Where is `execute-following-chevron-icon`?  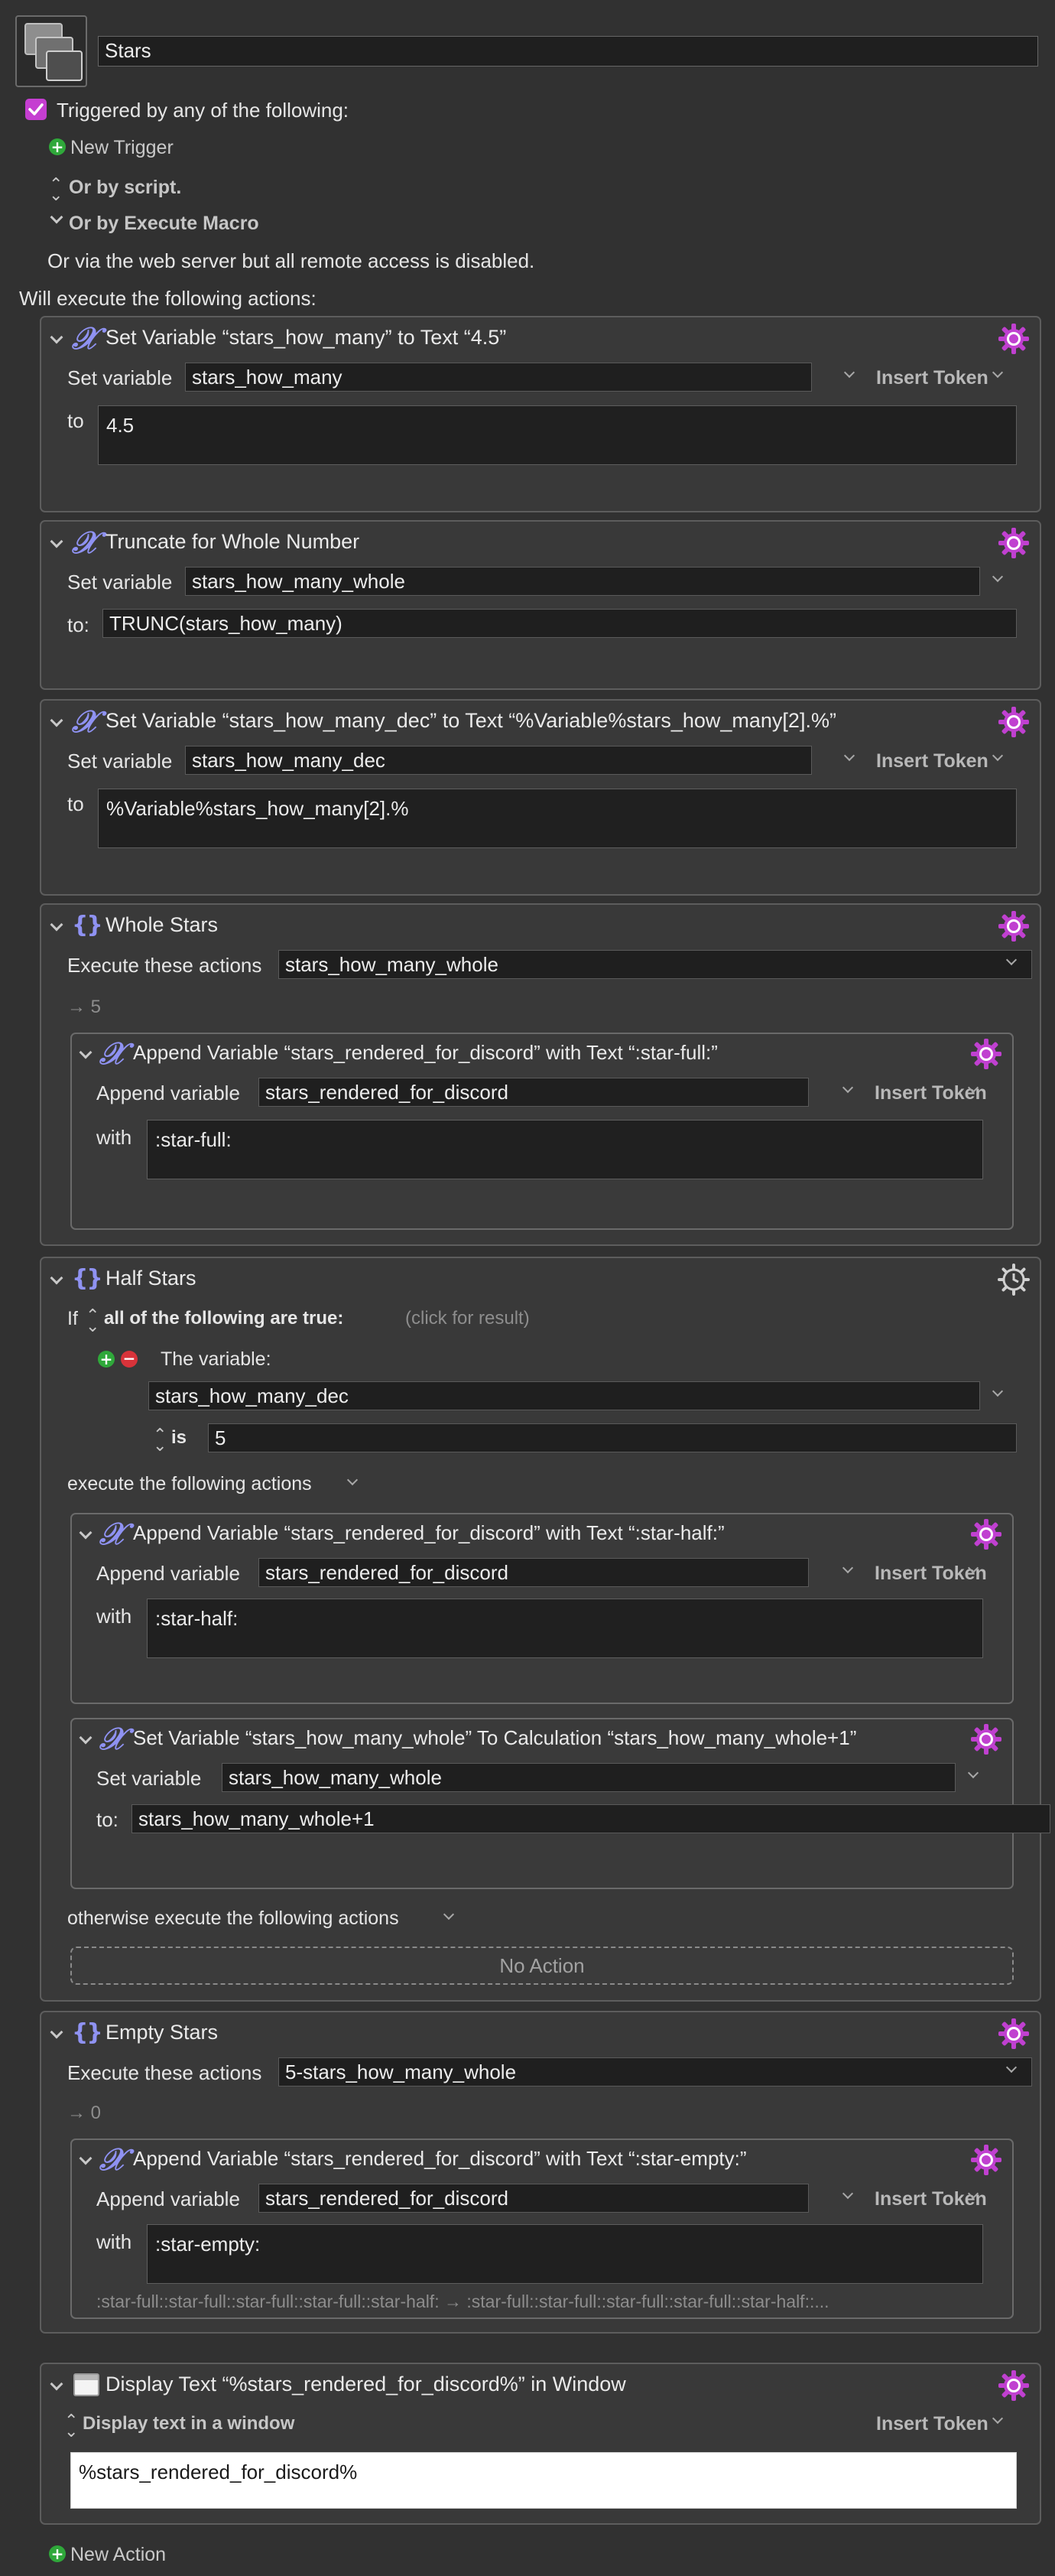
execute-following-chevron-icon is located at coordinates (352, 1480).